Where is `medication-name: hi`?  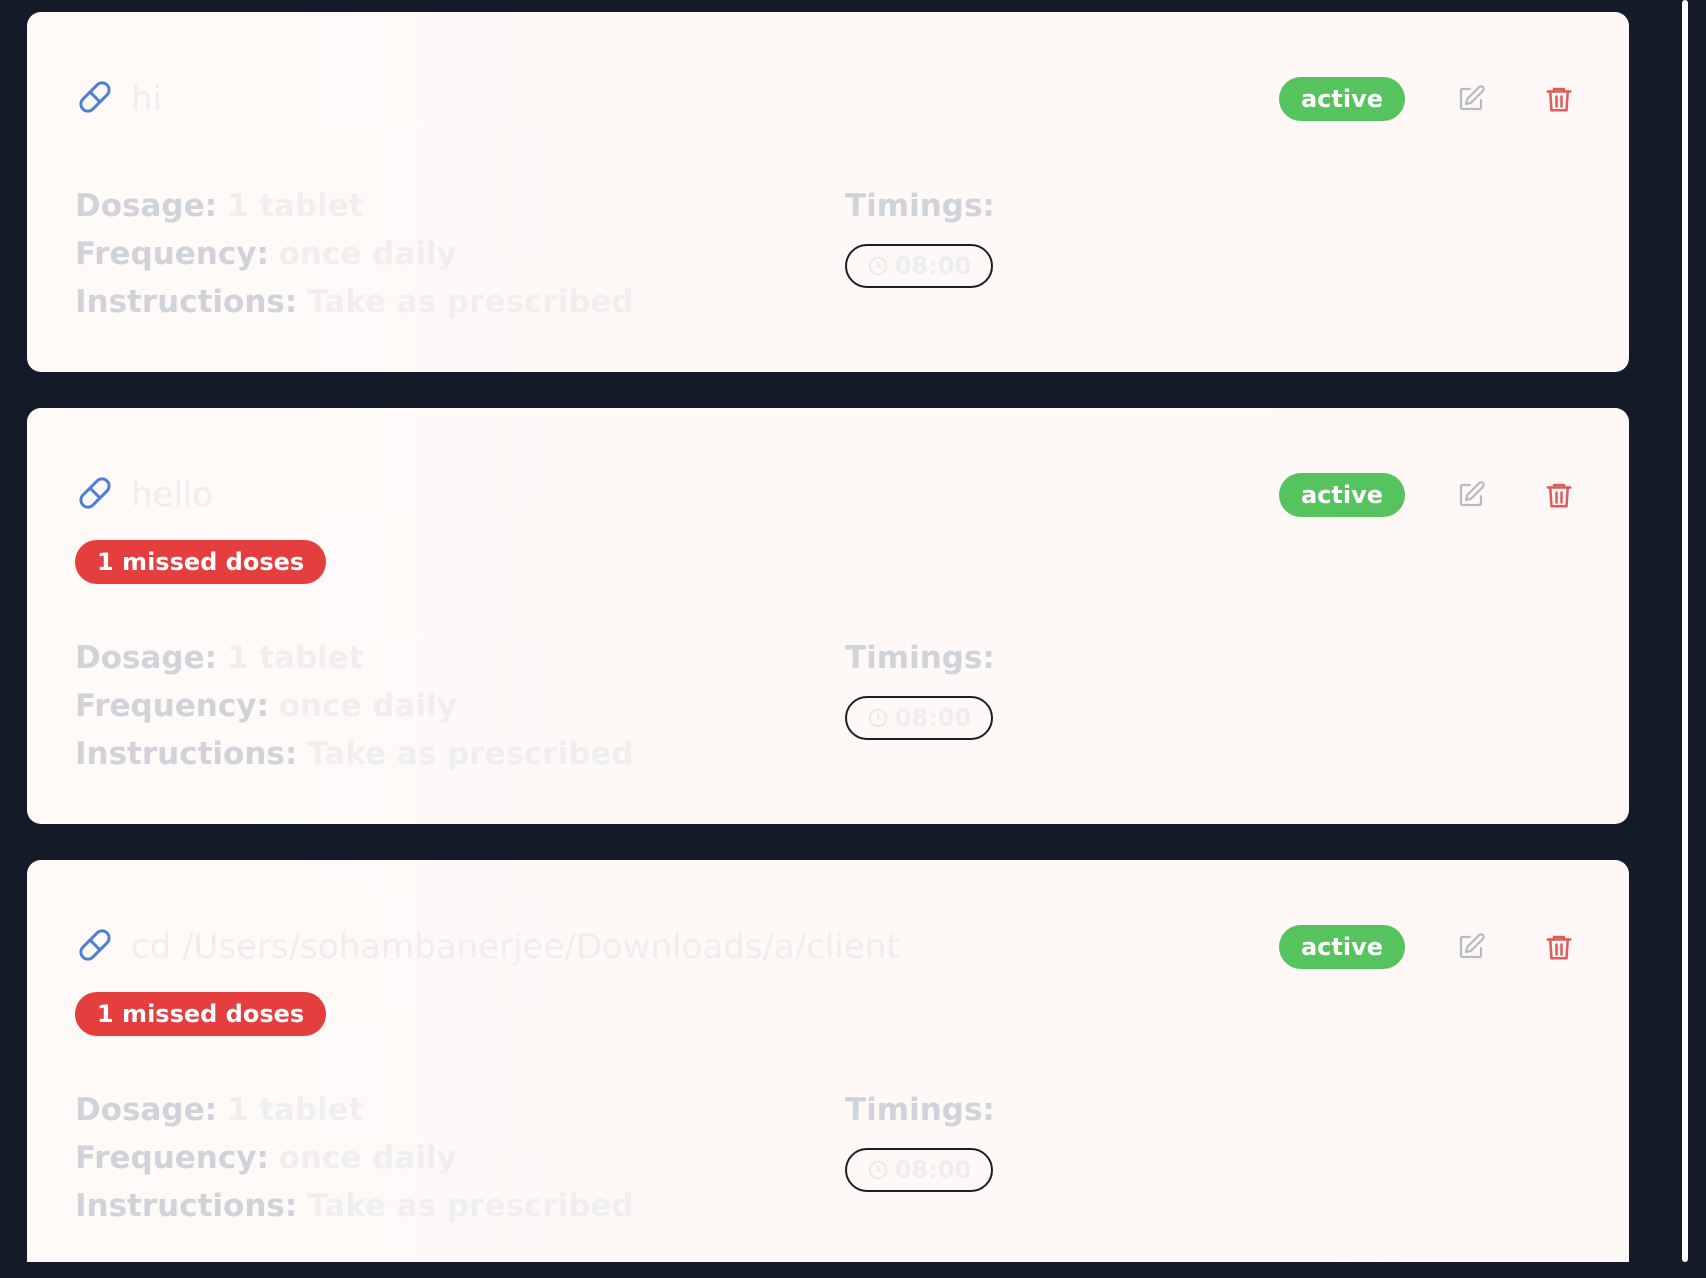
medication-name: hi is located at coordinates (146, 99).